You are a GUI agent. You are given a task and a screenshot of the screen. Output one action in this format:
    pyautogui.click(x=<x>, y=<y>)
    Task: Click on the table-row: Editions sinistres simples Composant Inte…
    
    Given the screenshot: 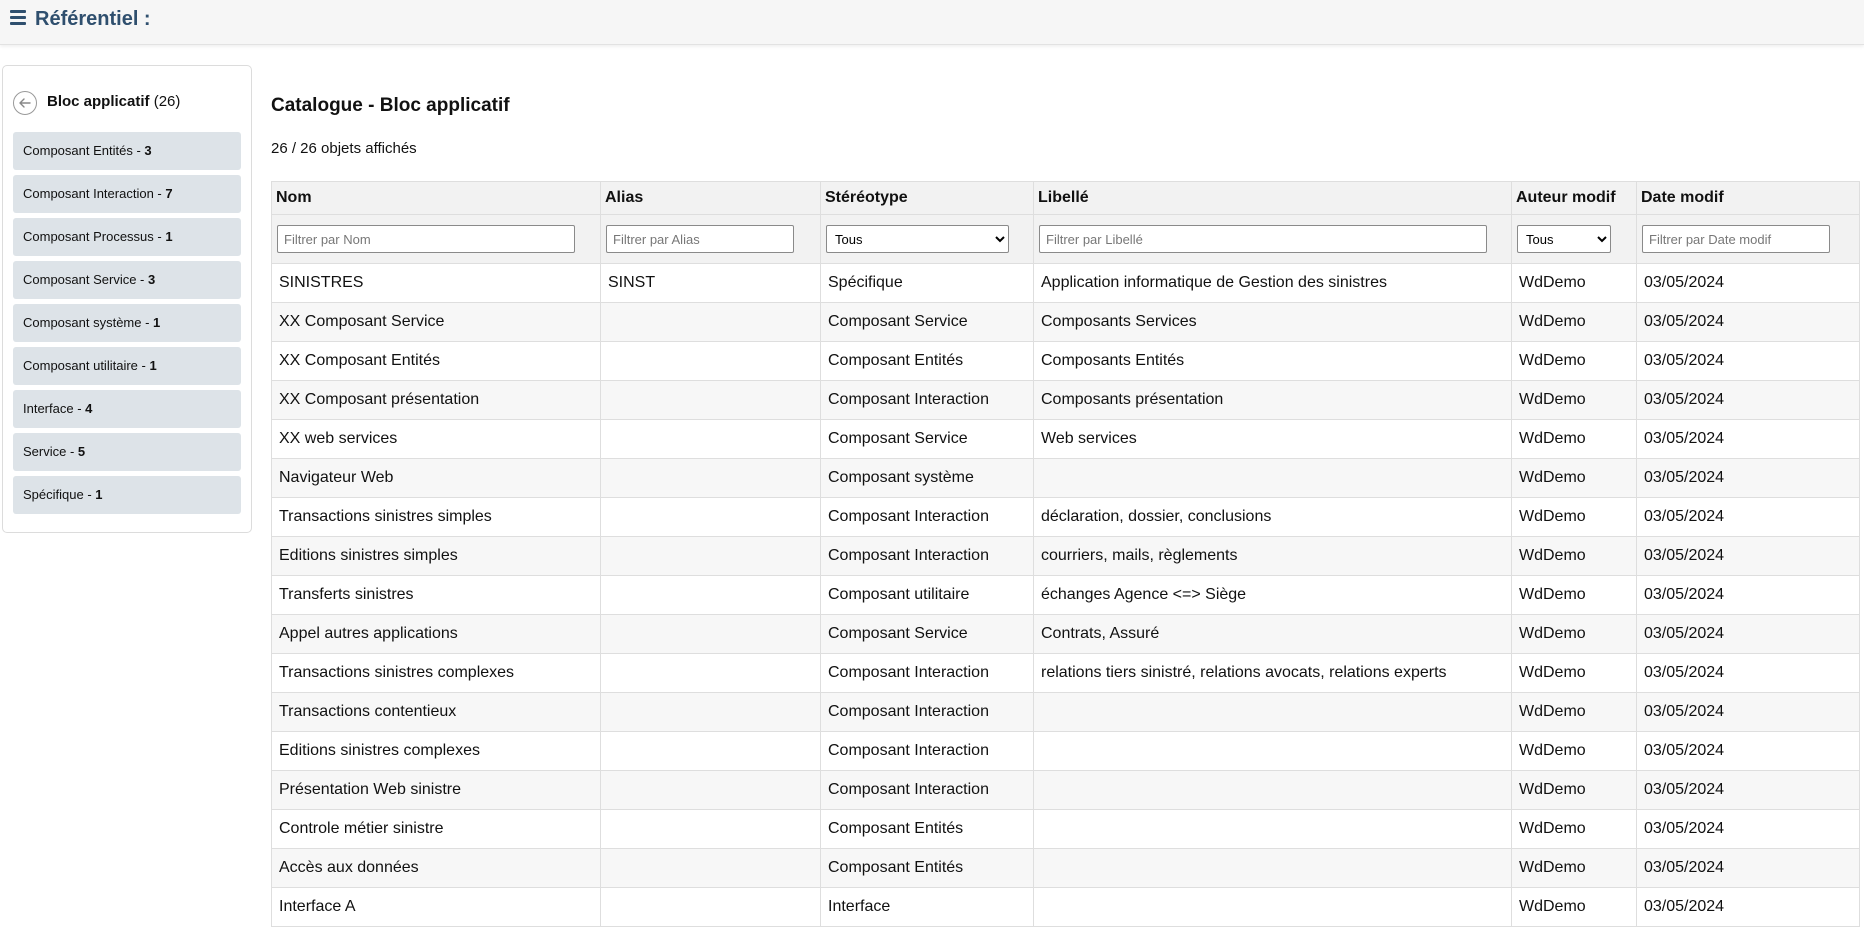 What is the action you would take?
    pyautogui.click(x=1065, y=556)
    